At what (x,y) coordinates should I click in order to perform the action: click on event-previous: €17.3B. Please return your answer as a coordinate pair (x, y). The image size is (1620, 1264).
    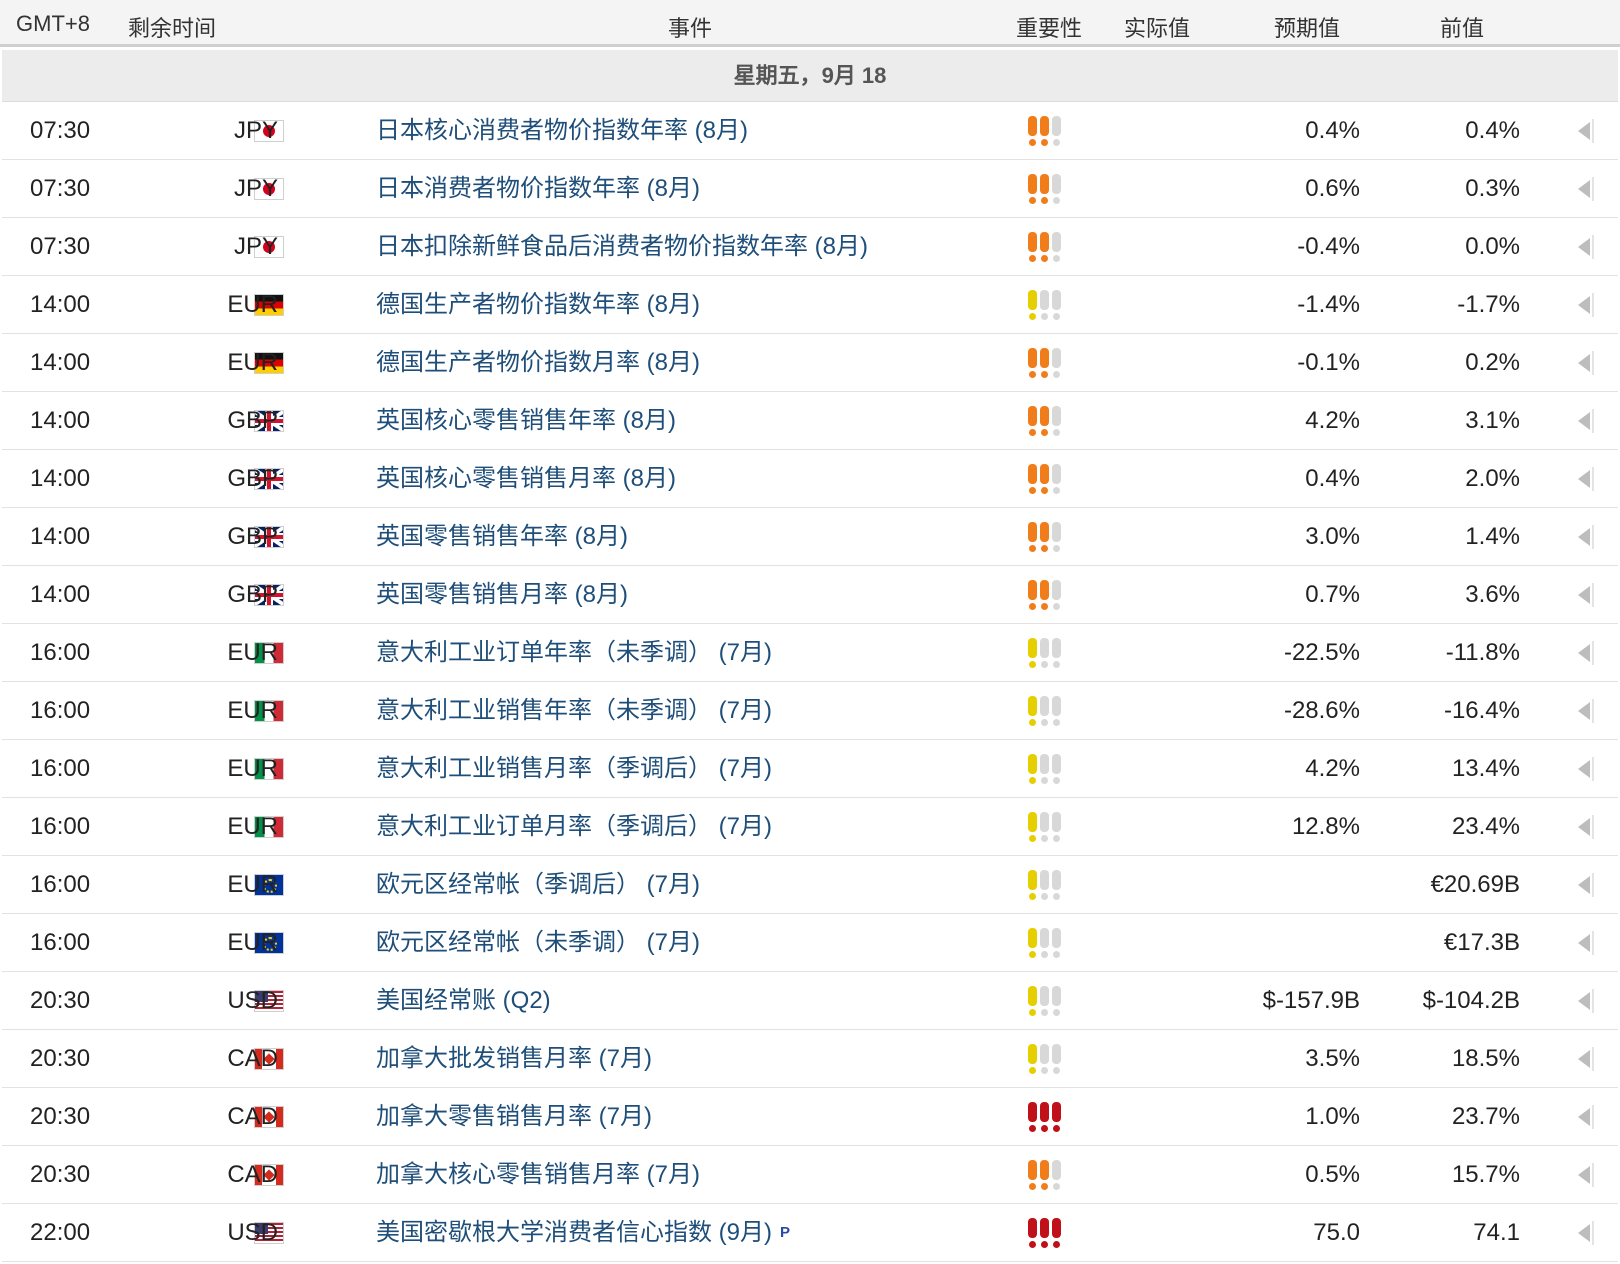
    Looking at the image, I should click on (1481, 942).